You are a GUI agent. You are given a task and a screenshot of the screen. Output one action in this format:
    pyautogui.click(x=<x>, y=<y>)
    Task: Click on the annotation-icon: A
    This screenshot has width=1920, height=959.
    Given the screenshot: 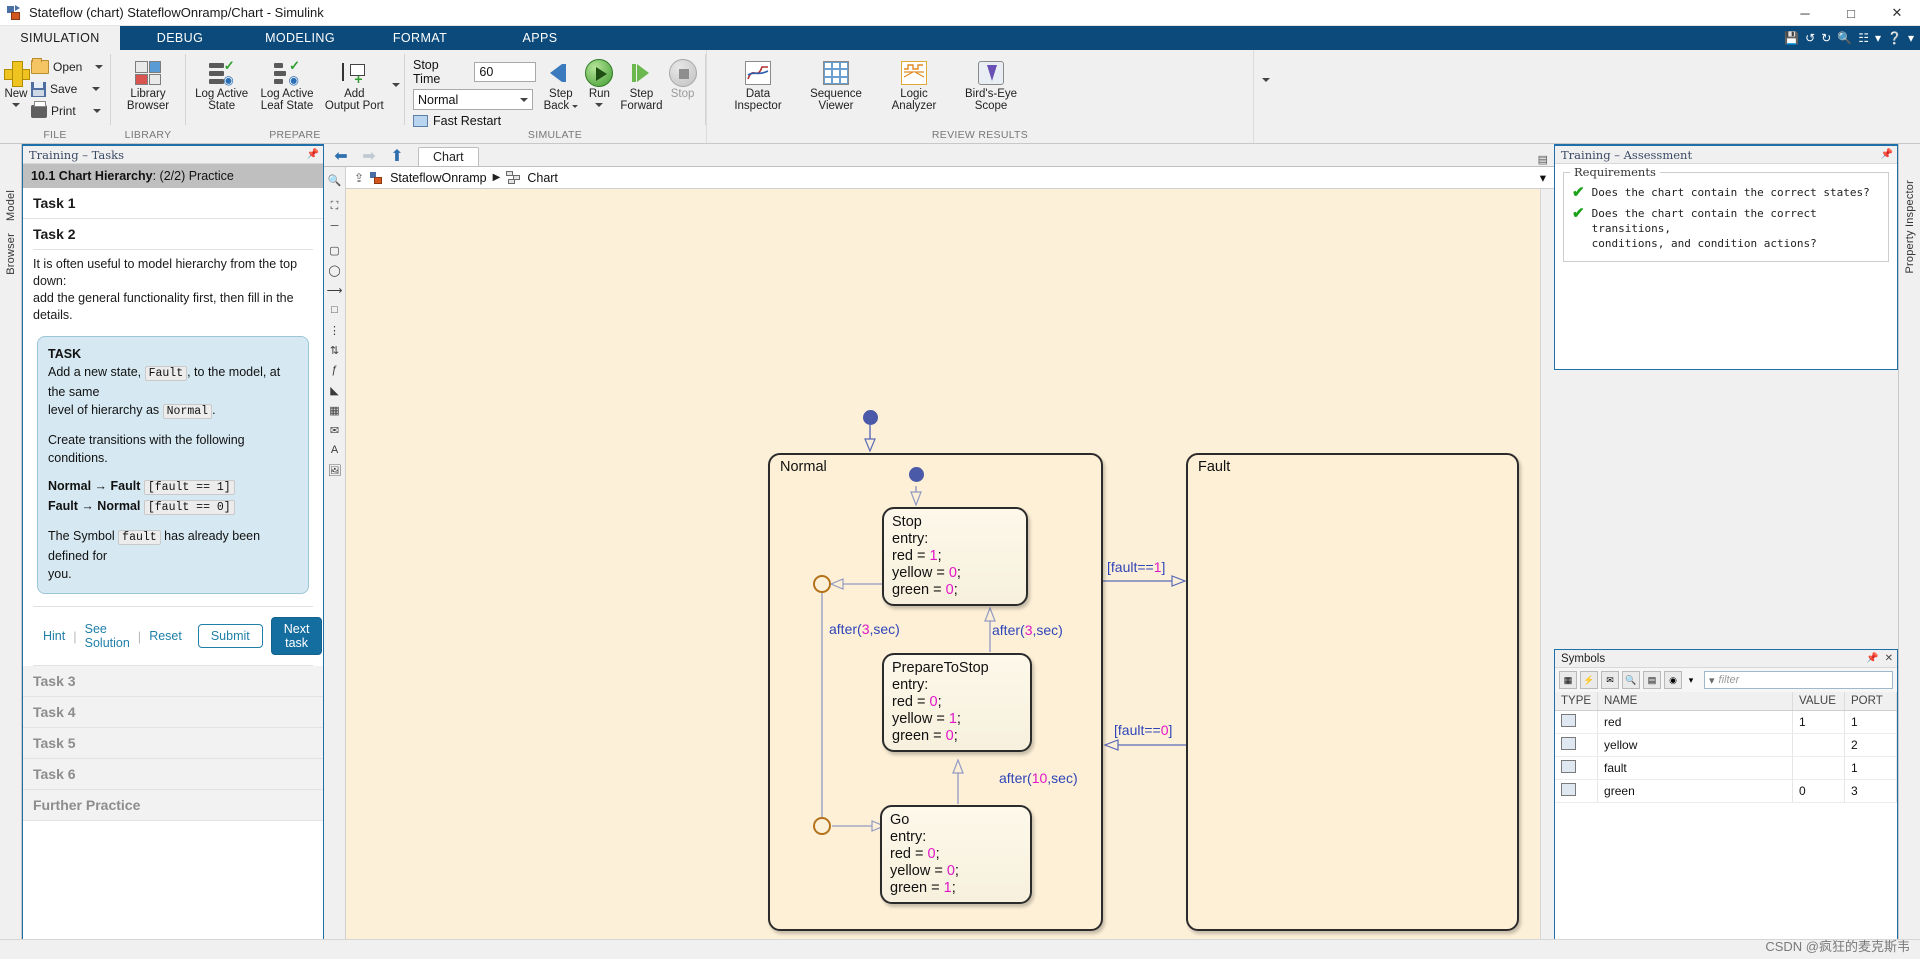 What is the action you would take?
    pyautogui.click(x=335, y=450)
    